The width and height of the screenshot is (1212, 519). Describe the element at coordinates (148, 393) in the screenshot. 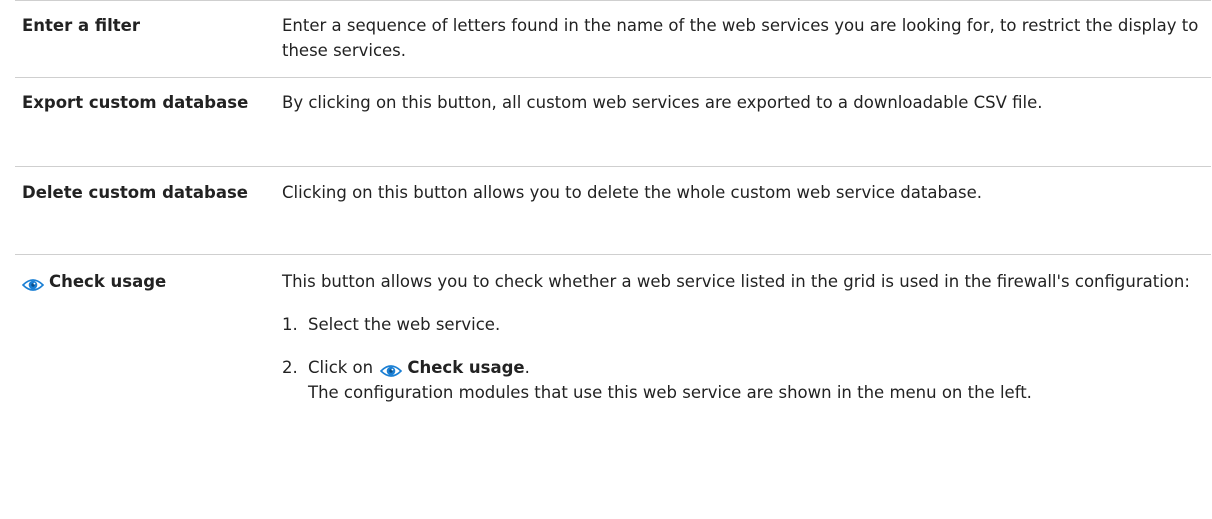

I see `row-term-check-usage: Check usage` at that location.